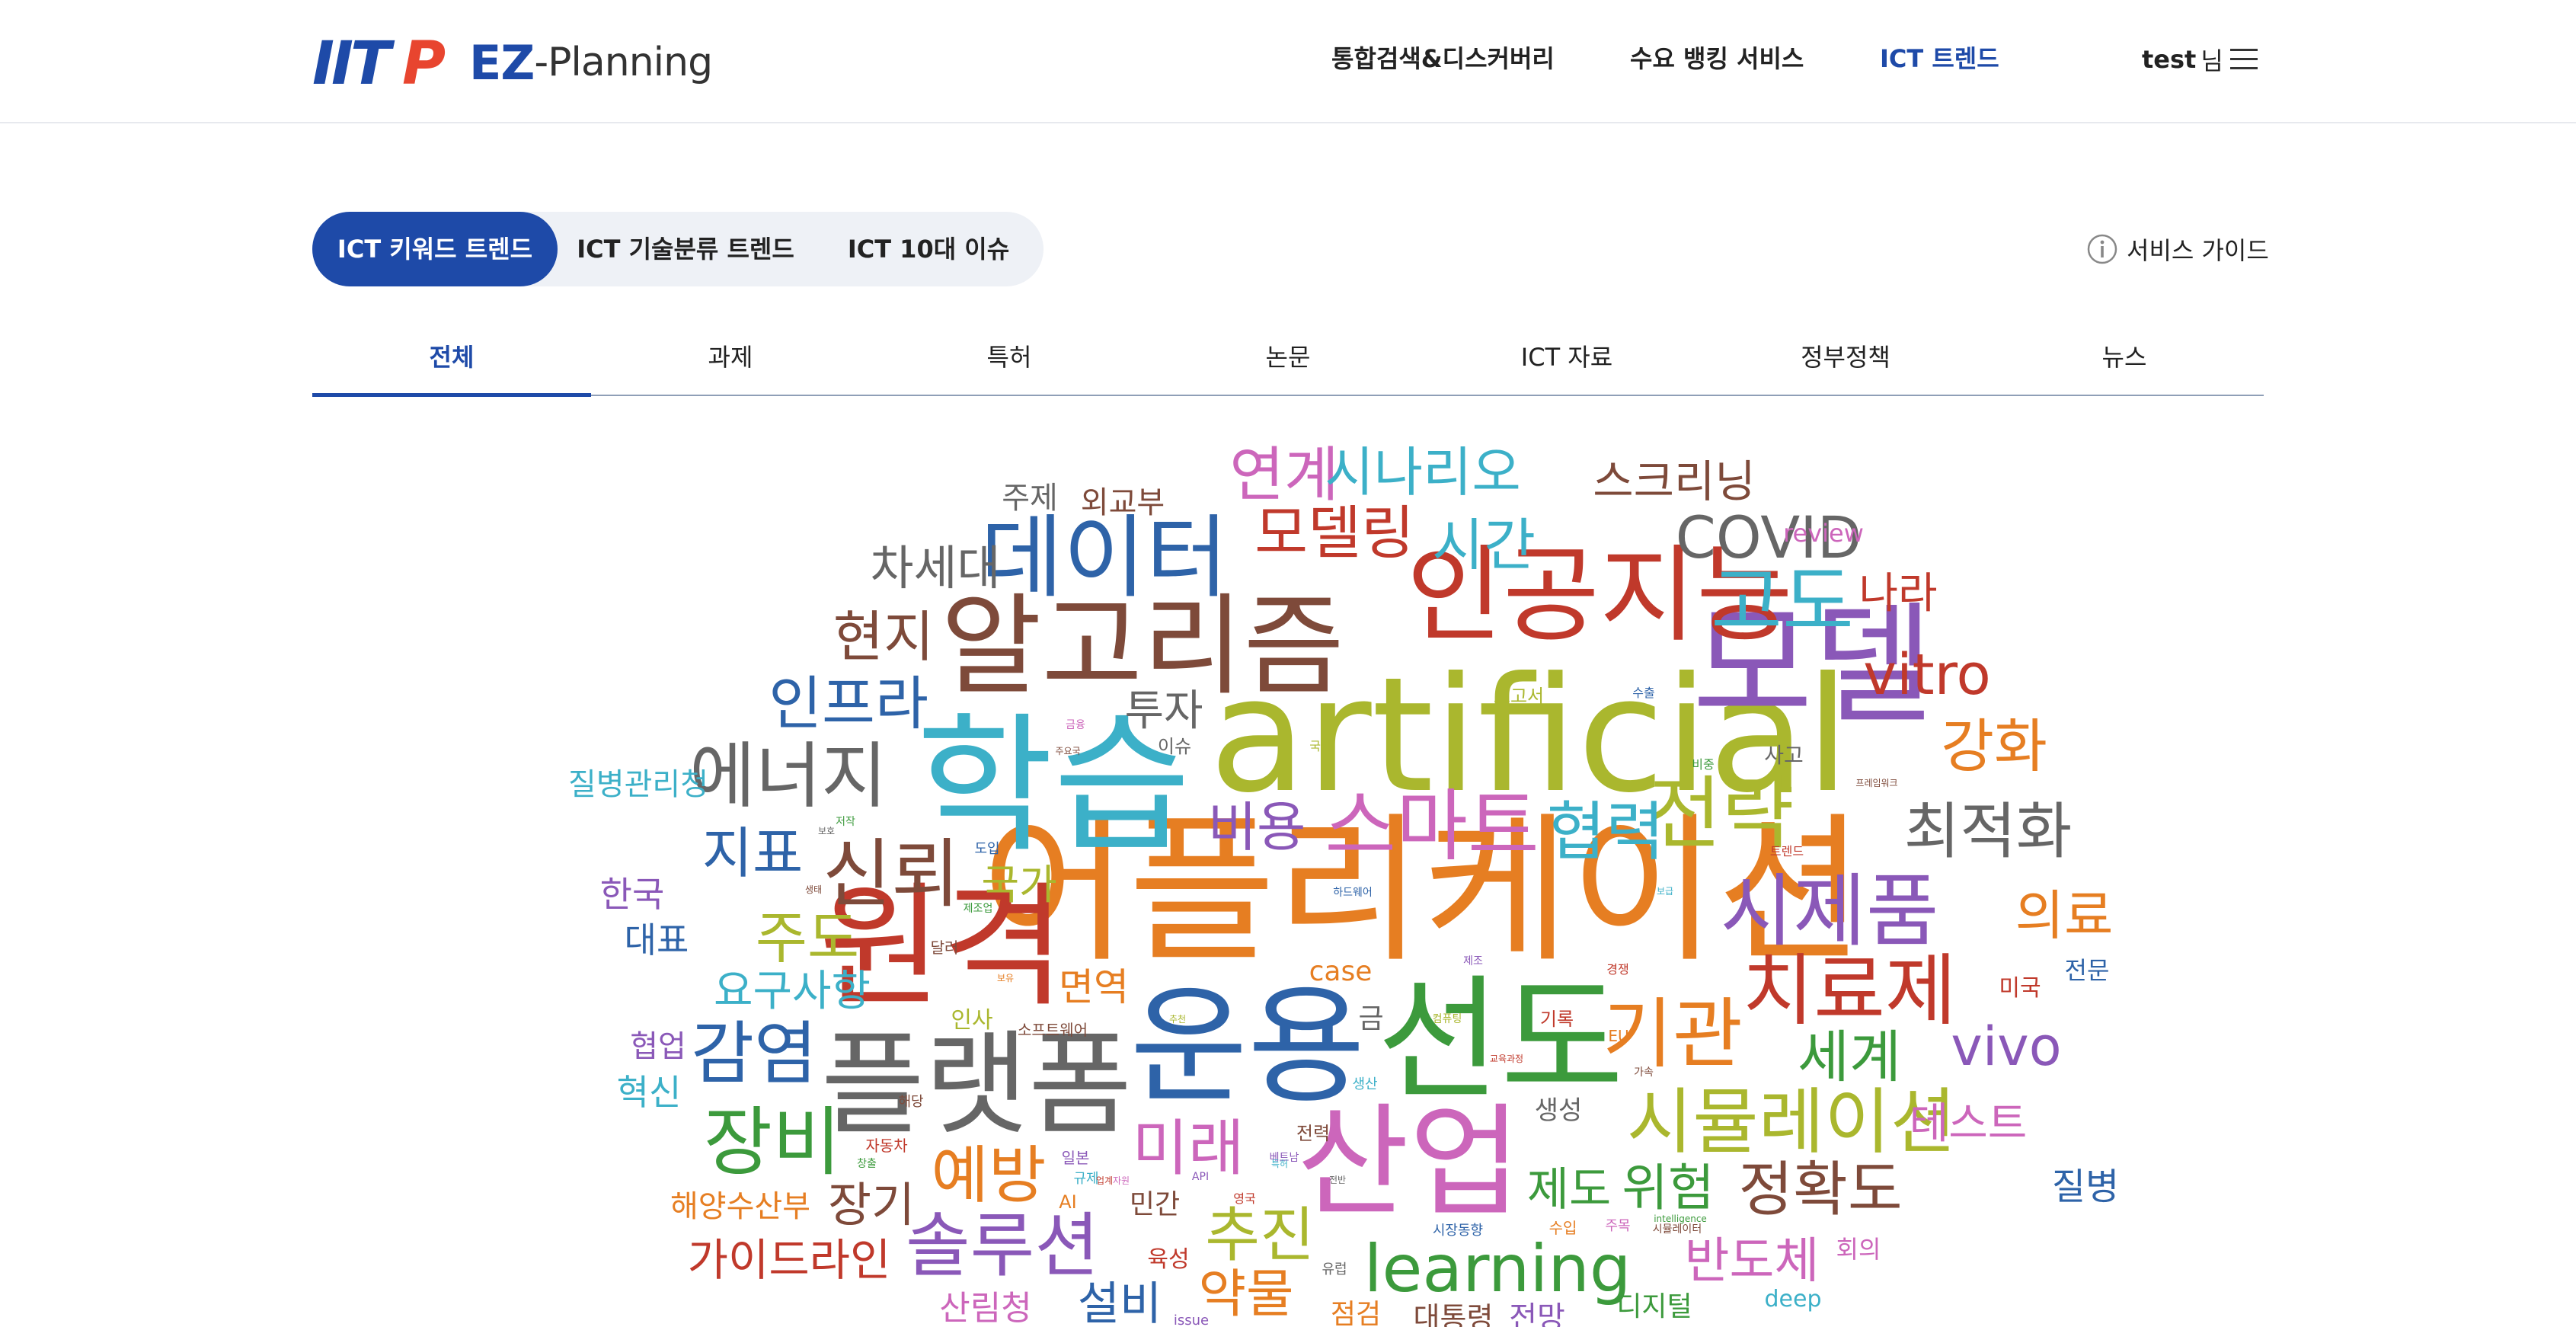  What do you see at coordinates (972, 1021) in the screenshot?
I see `keyword-word: 인사` at bounding box center [972, 1021].